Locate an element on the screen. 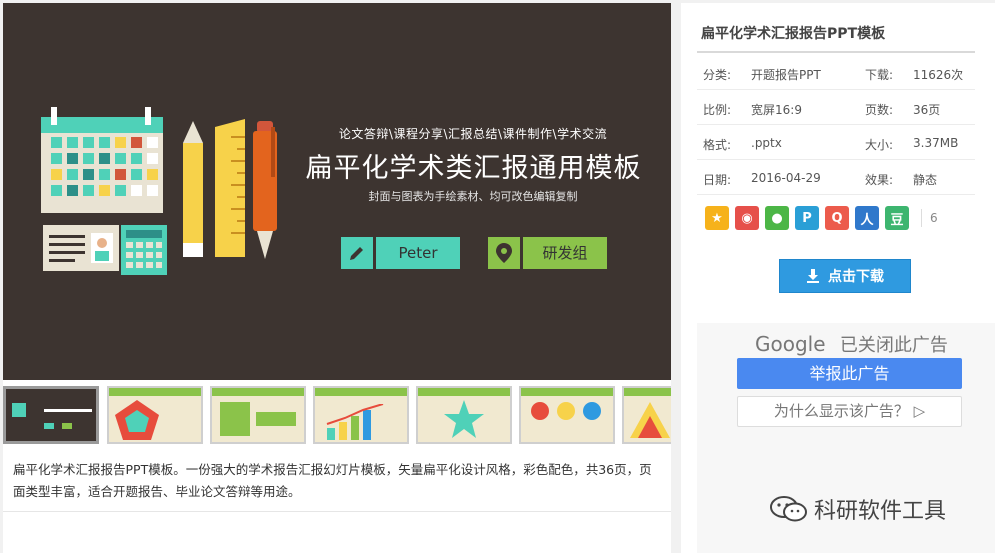 The width and height of the screenshot is (995, 553). pen-icon is located at coordinates (265, 190).